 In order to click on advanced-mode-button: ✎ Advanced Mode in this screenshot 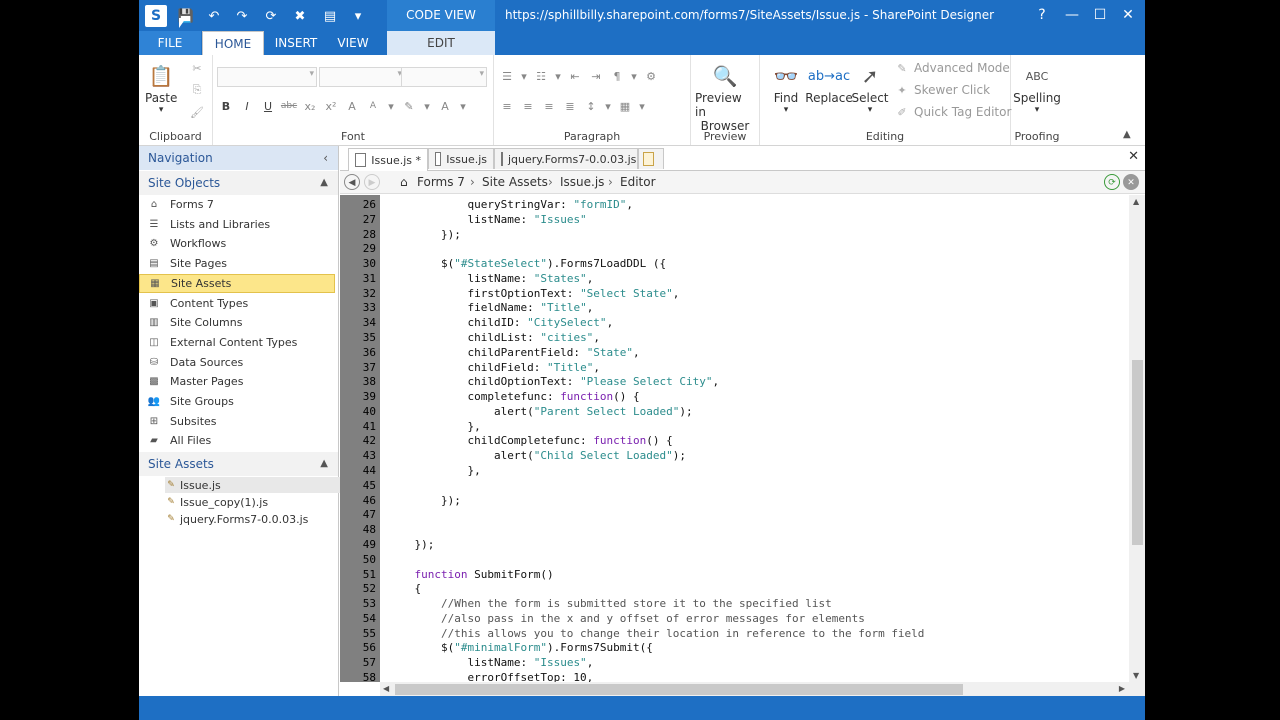, I will do `click(951, 68)`.